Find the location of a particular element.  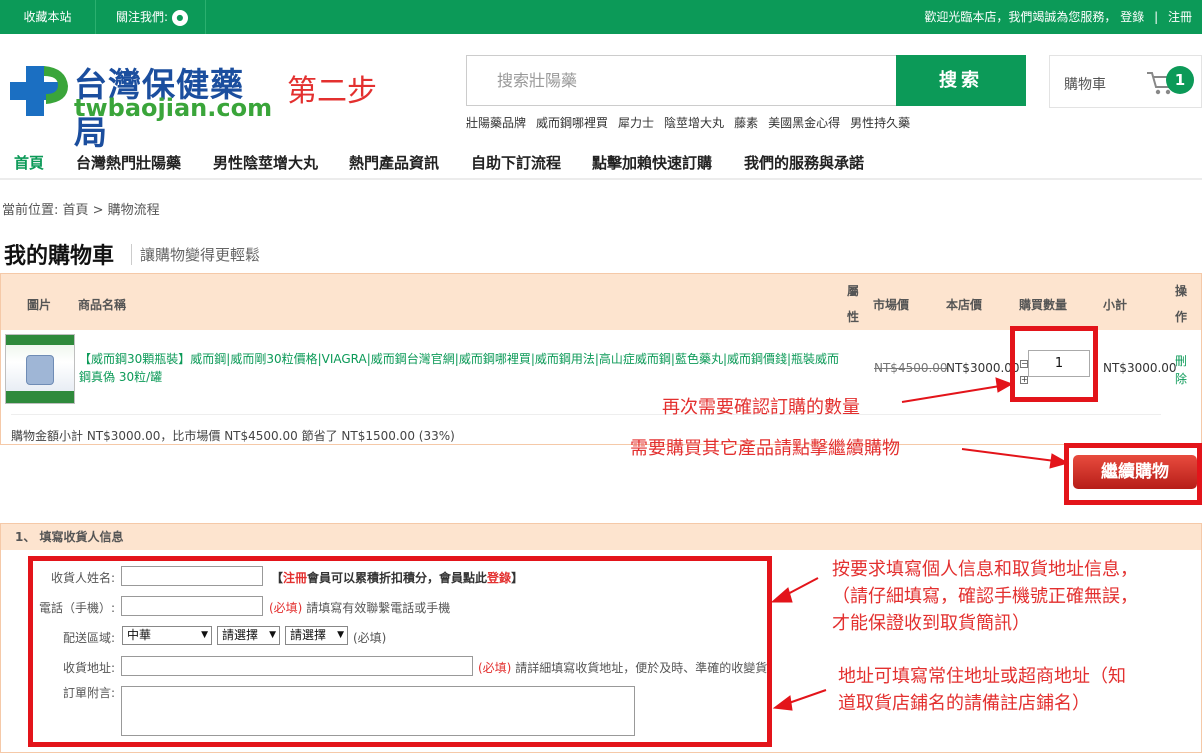

annotation-arrows is located at coordinates (920, 544).